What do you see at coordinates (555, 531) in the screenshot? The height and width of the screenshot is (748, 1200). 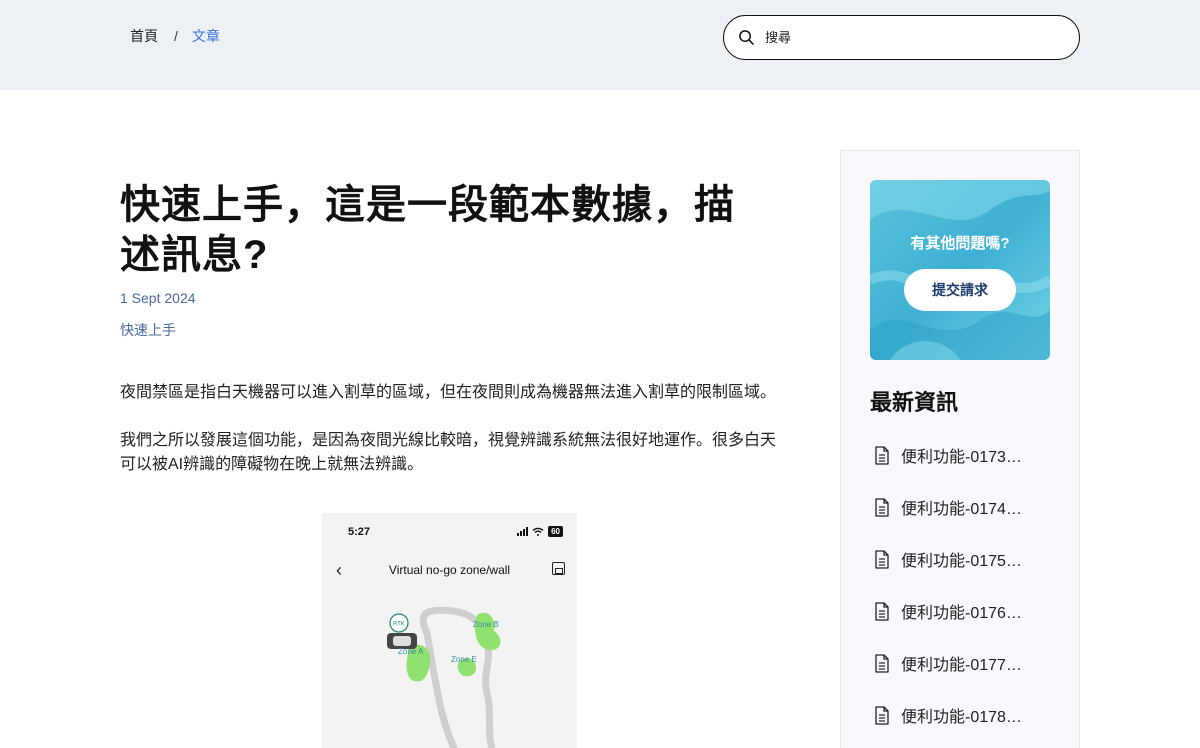 I see `battery-icon: 60` at bounding box center [555, 531].